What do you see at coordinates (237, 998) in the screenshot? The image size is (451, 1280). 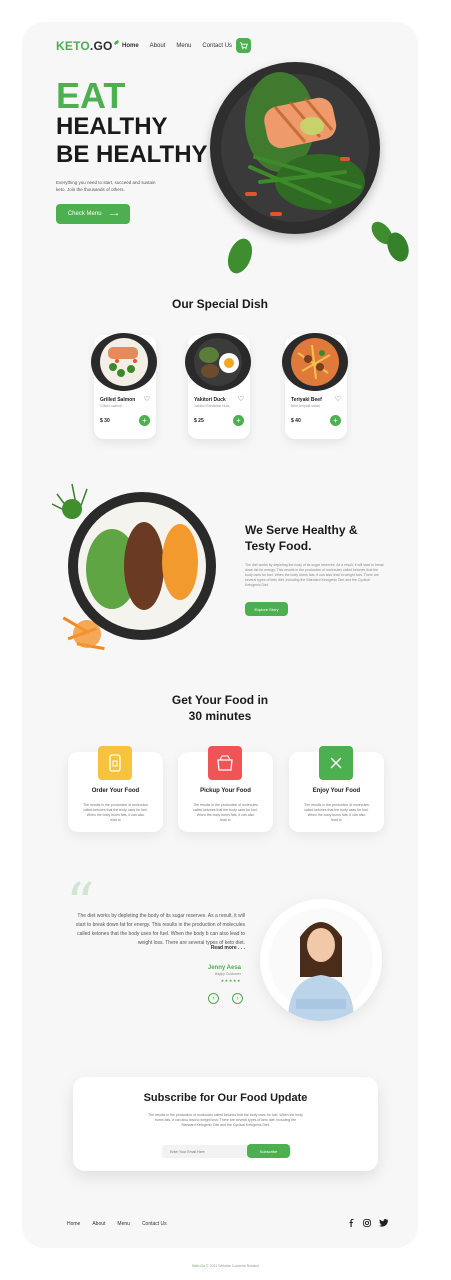 I see `next-testimonial-button: ›` at bounding box center [237, 998].